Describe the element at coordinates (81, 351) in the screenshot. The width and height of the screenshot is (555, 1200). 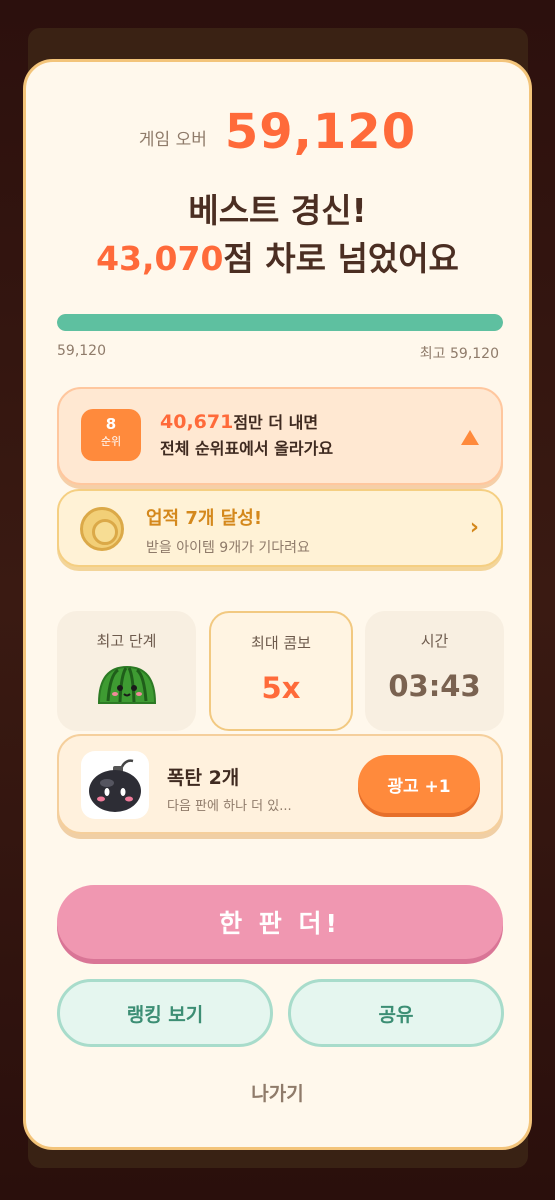
I see `progress-left-label: 59,120` at that location.